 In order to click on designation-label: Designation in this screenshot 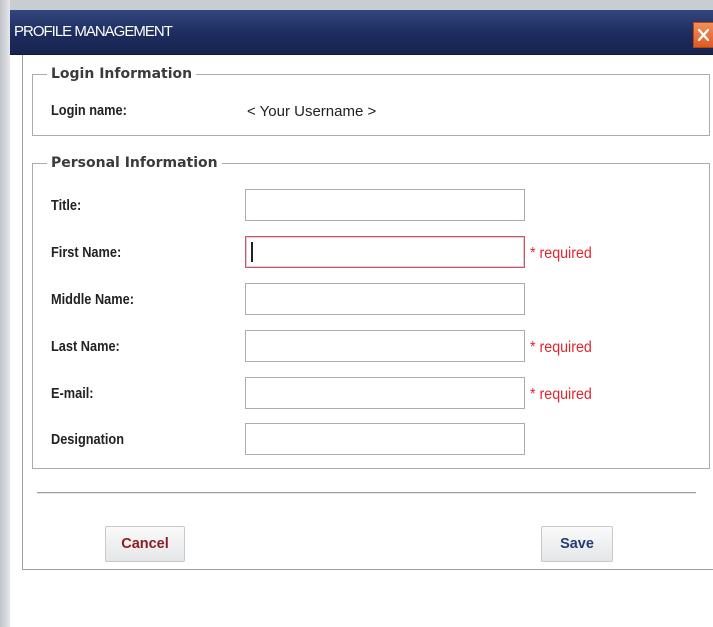, I will do `click(88, 440)`.